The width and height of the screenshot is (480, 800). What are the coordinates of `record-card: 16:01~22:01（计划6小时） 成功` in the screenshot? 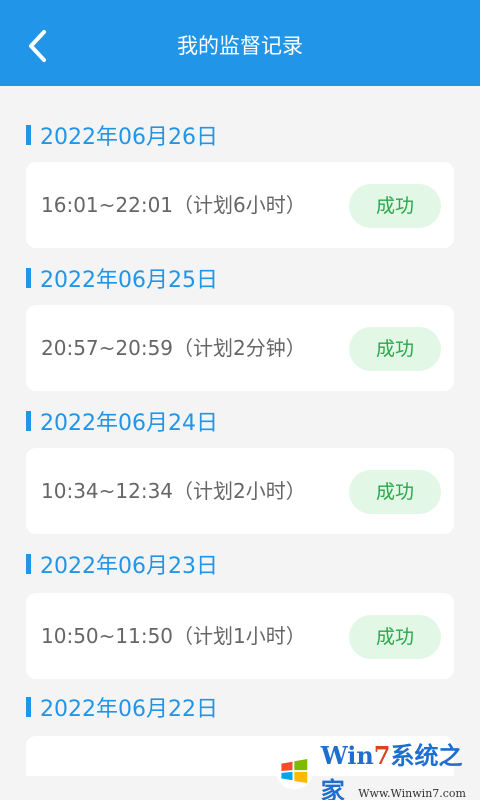 It's located at (240, 205).